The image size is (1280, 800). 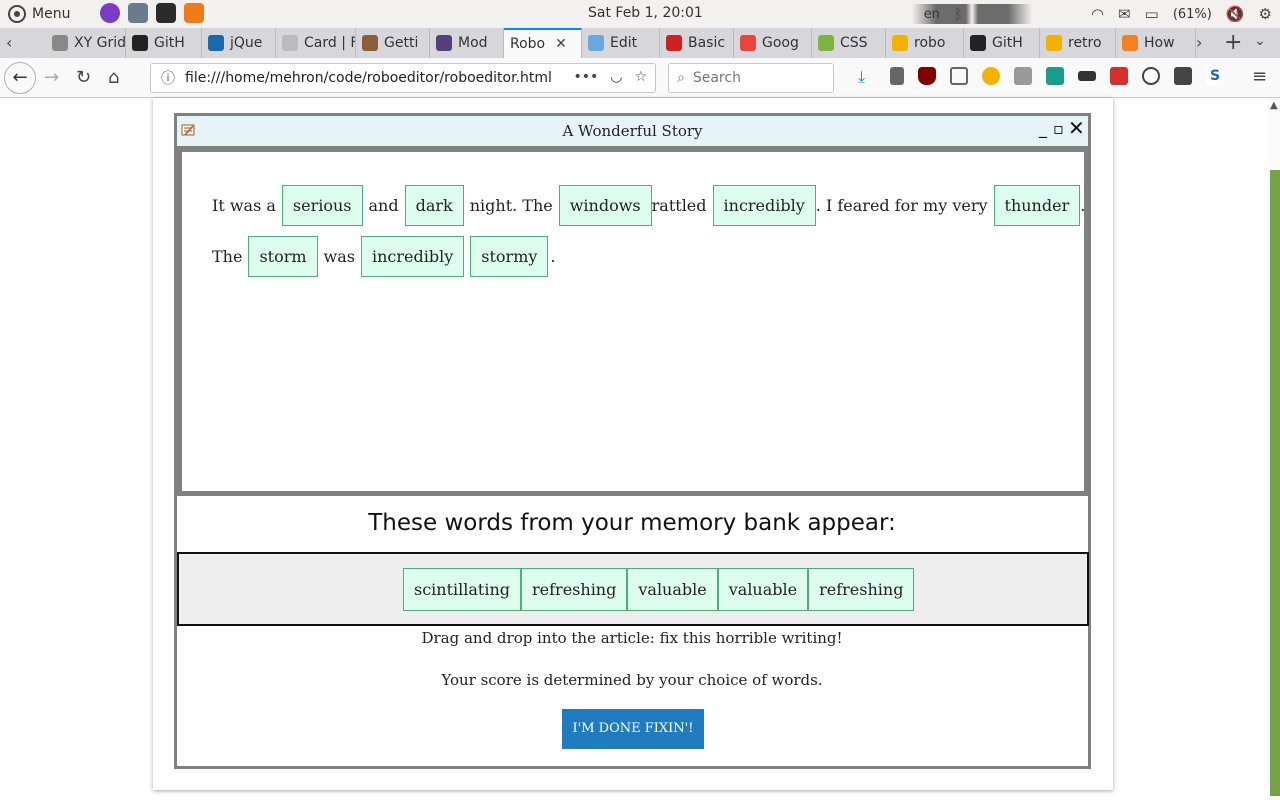 I want to click on launcher-bar, so click(x=152, y=13).